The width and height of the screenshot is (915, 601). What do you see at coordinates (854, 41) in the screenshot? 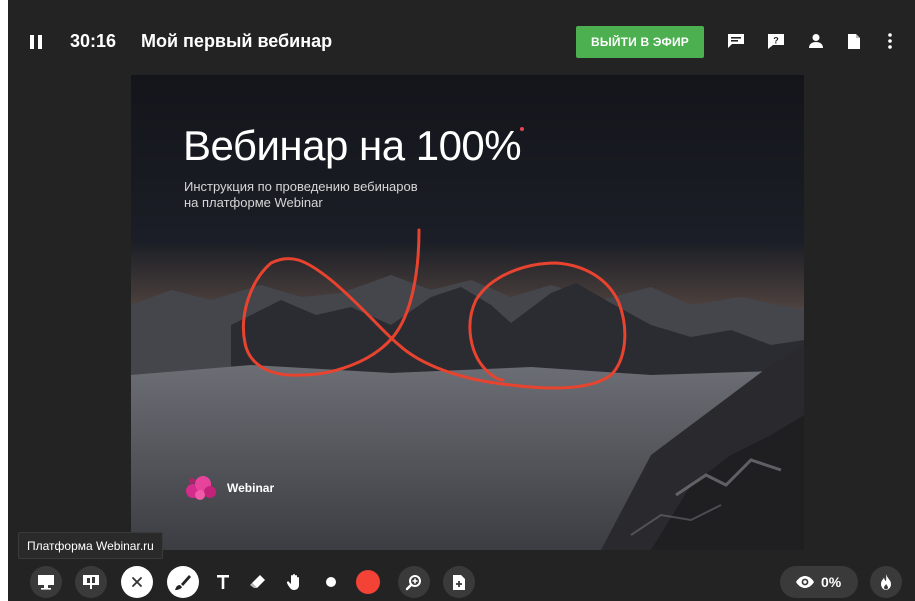
I see `document-icon` at bounding box center [854, 41].